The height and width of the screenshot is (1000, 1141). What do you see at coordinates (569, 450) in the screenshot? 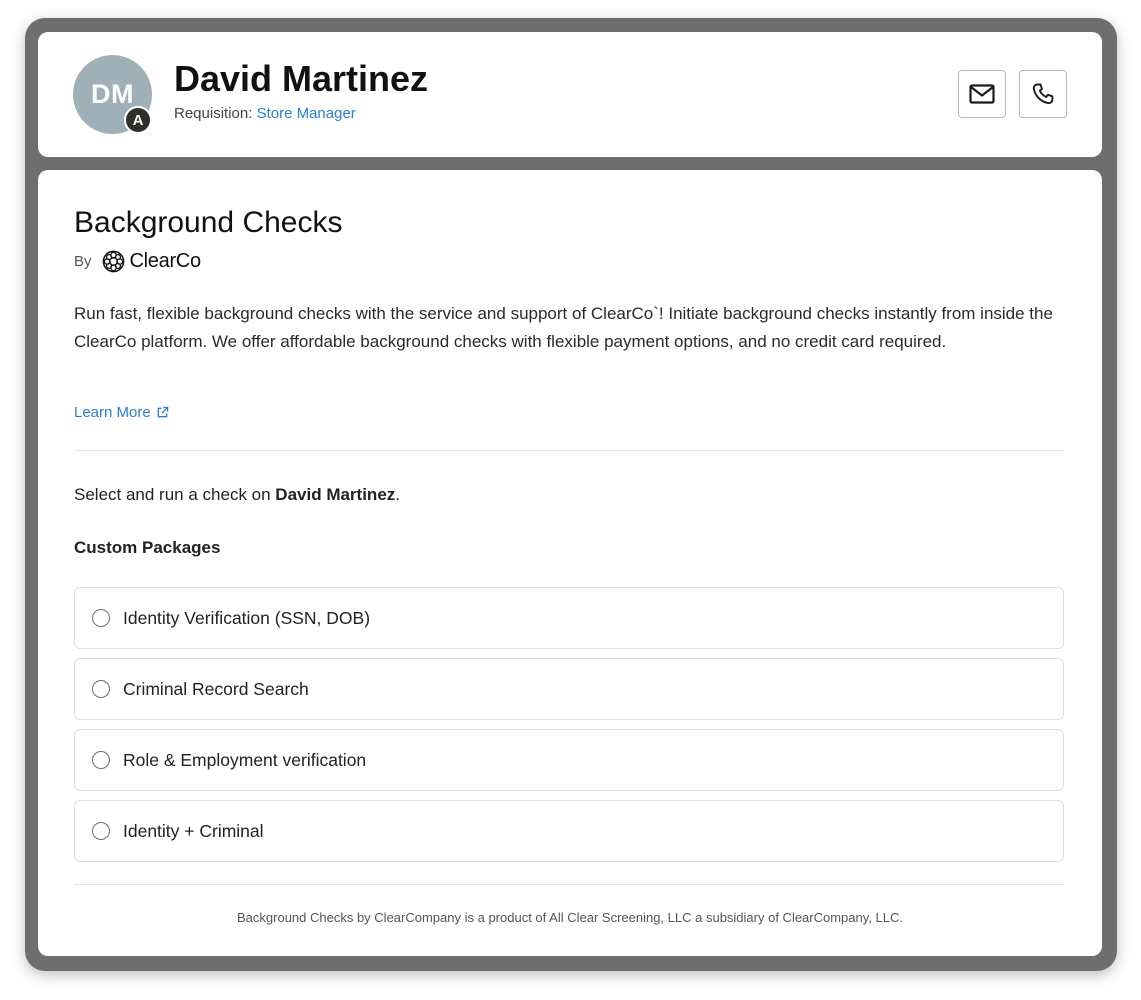
I see `divider` at bounding box center [569, 450].